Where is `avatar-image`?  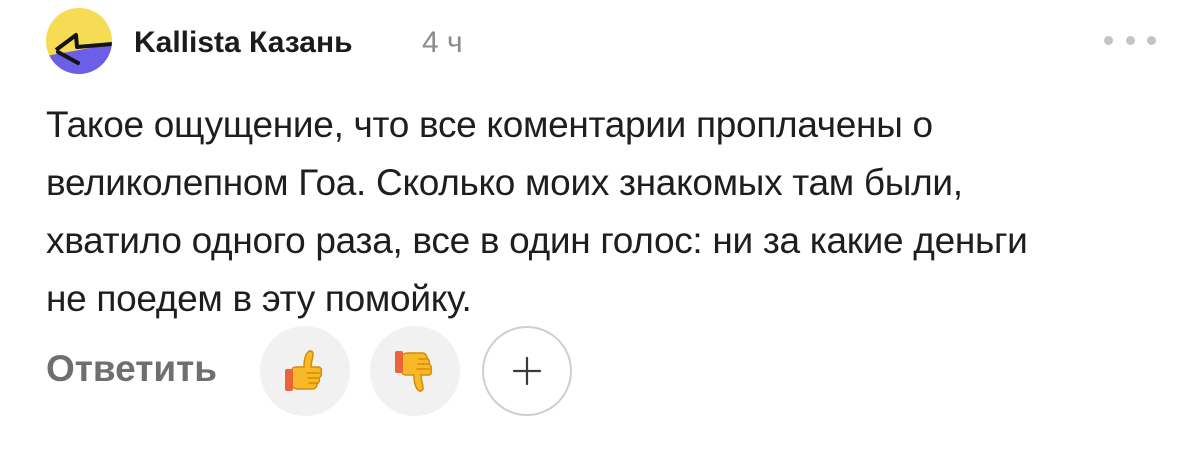
avatar-image is located at coordinates (79, 41).